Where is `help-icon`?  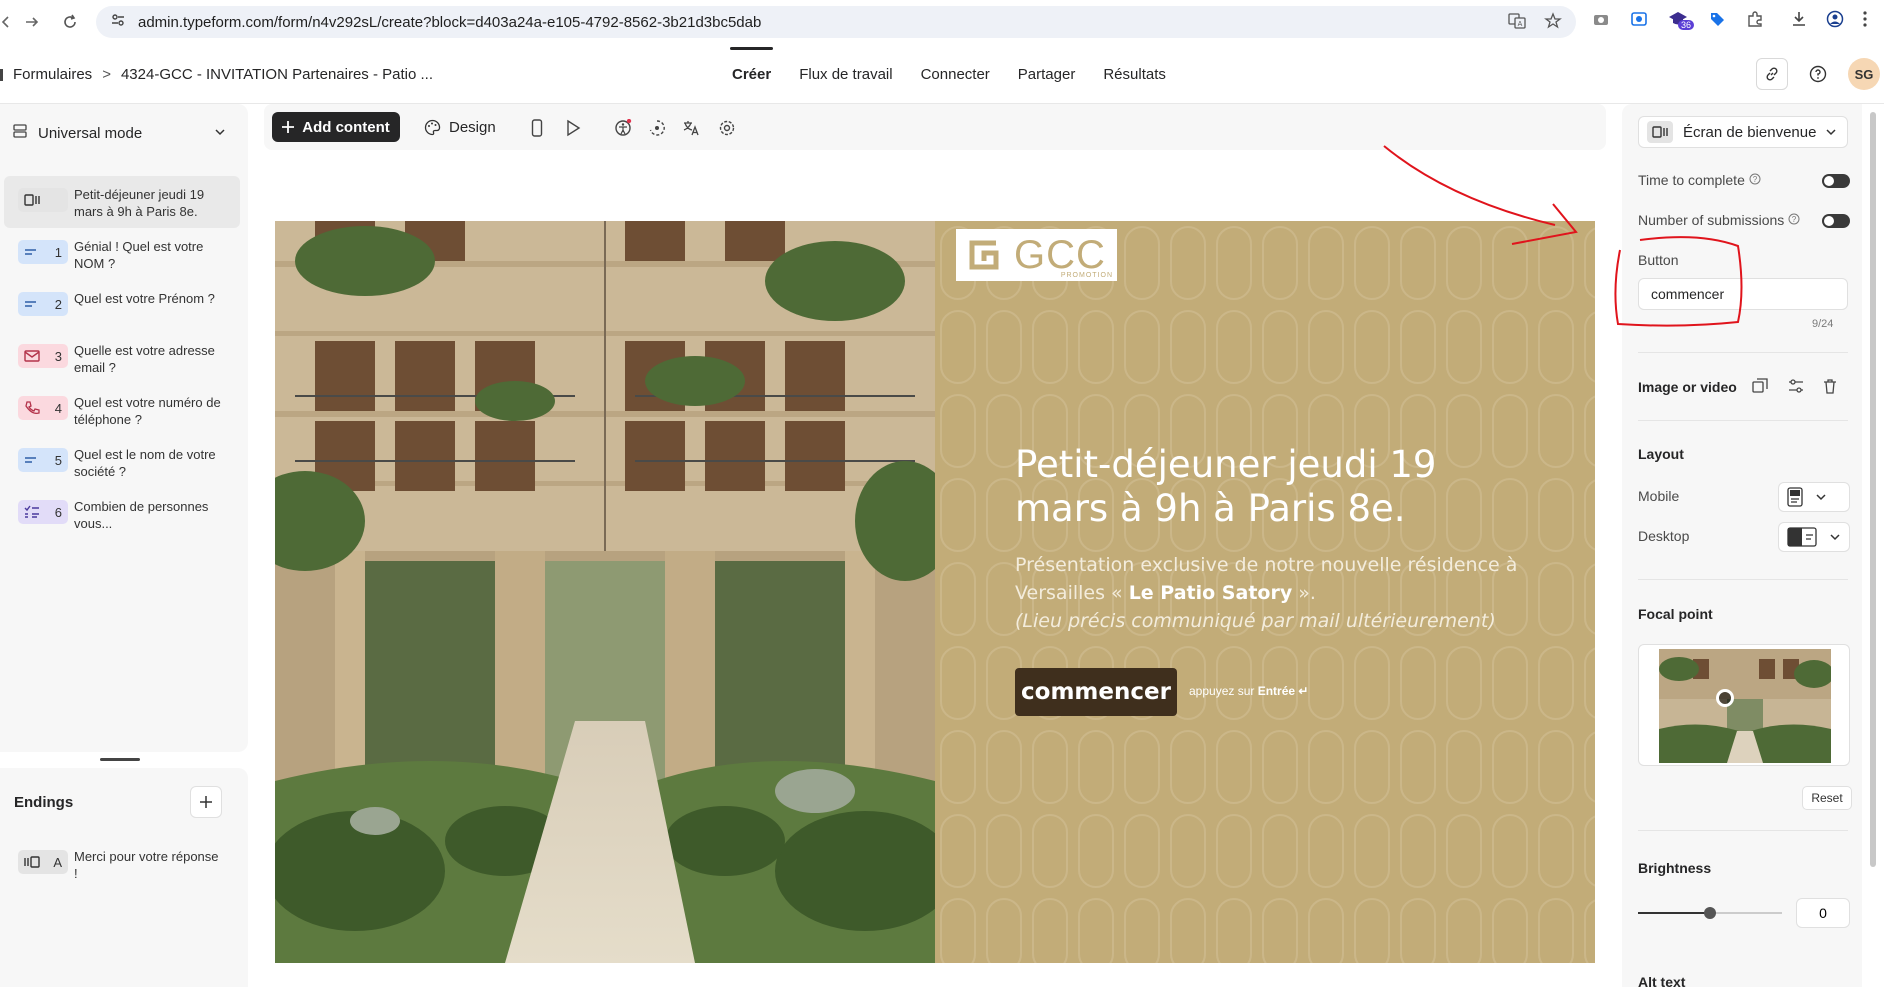
help-icon is located at coordinates (1818, 74).